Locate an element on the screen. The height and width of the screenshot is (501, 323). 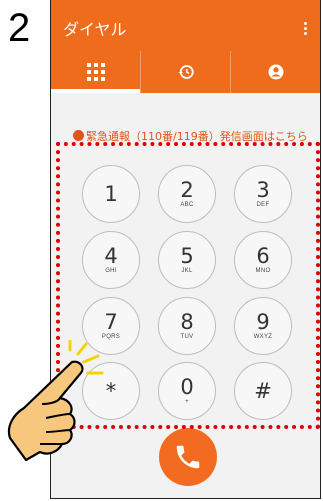
key-1: 1 is located at coordinates (111, 194).